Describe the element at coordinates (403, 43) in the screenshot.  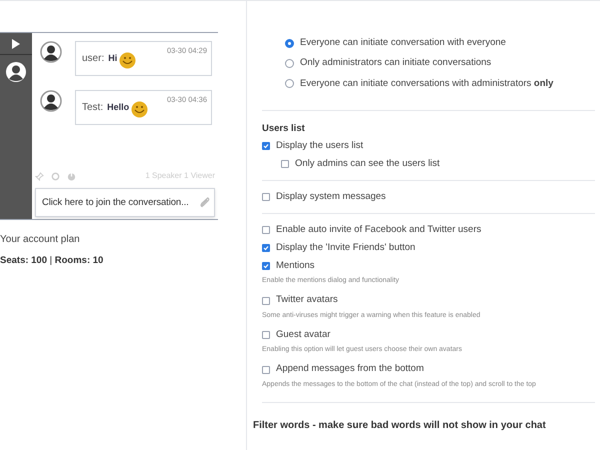
I see `radio-label: Everyone can initiate conversation with everyone` at that location.